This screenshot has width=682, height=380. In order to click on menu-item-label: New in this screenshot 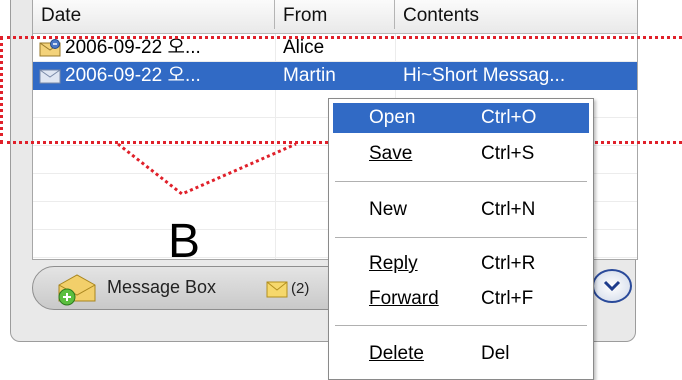, I will do `click(388, 209)`.